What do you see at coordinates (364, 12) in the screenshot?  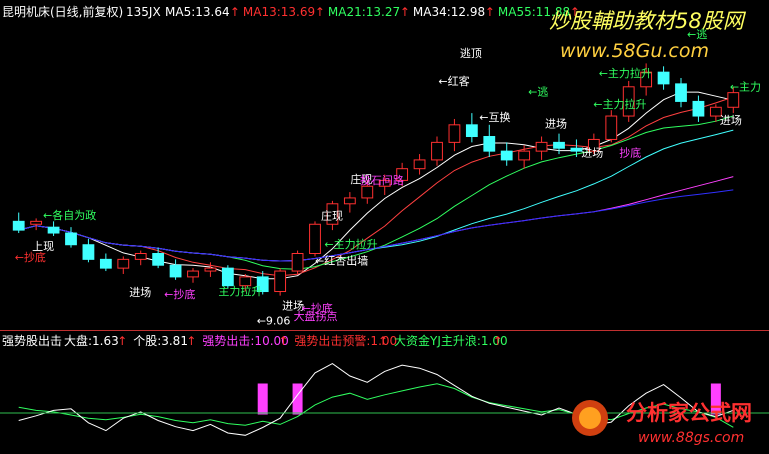 I see `ma-label: MA21:13.27` at bounding box center [364, 12].